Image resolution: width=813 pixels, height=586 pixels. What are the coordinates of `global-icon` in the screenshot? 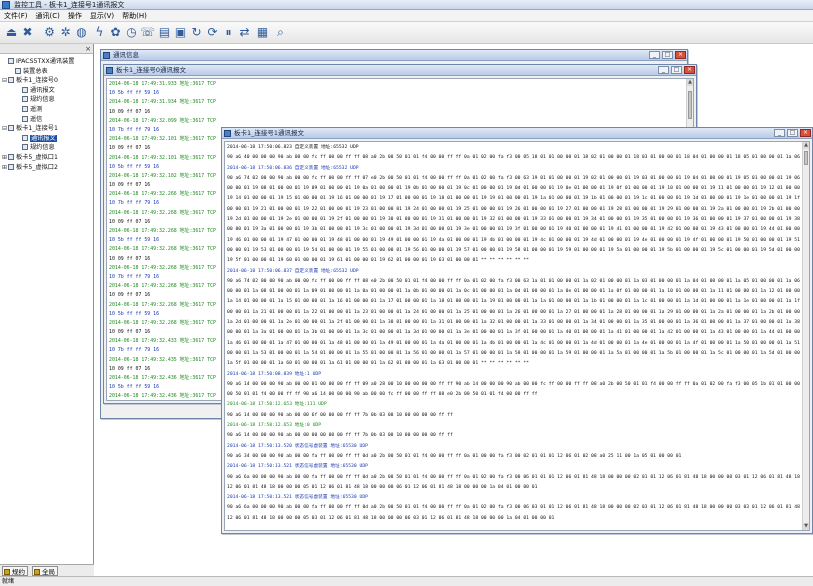 It's located at (37, 572).